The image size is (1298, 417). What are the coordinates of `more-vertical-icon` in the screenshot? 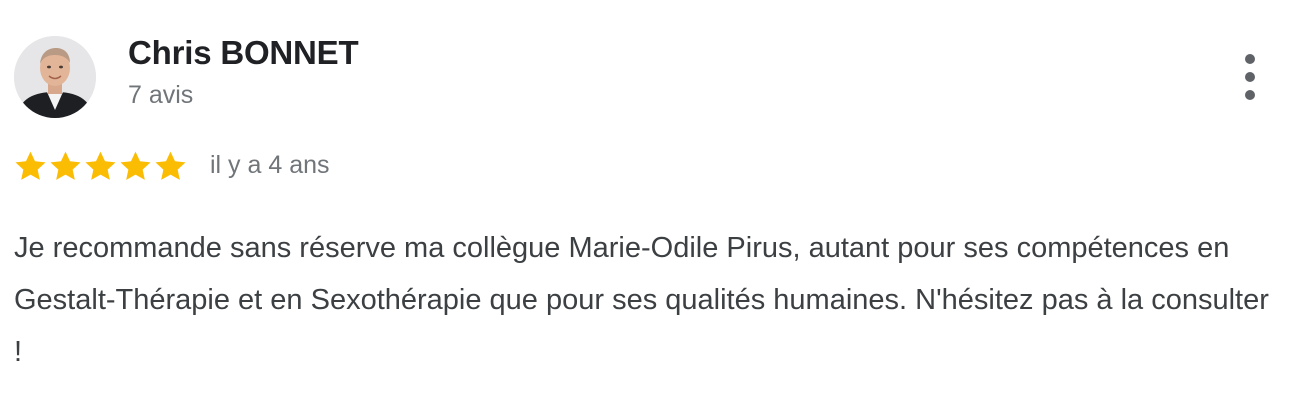 It's located at (1250, 59).